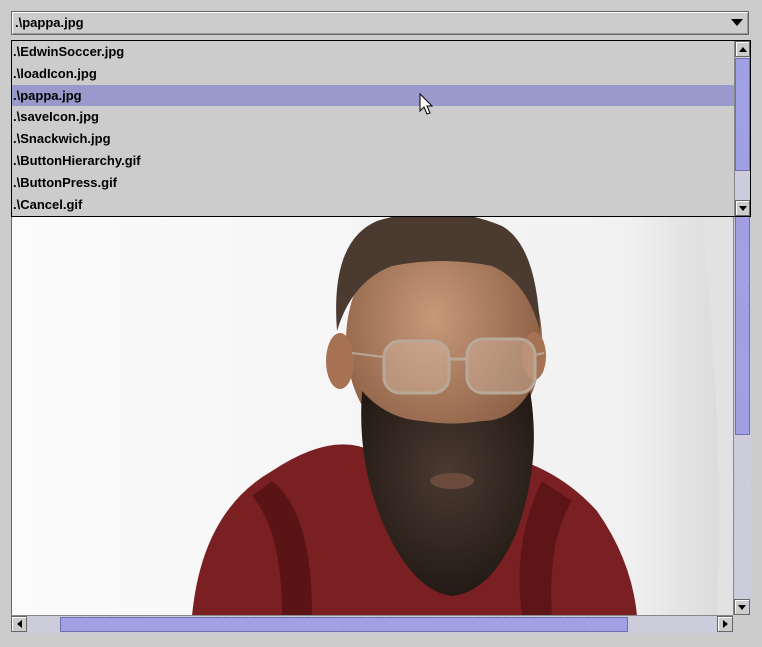 The height and width of the screenshot is (647, 762). What do you see at coordinates (373, 205) in the screenshot?
I see `list-item: .\Cancel.gif` at bounding box center [373, 205].